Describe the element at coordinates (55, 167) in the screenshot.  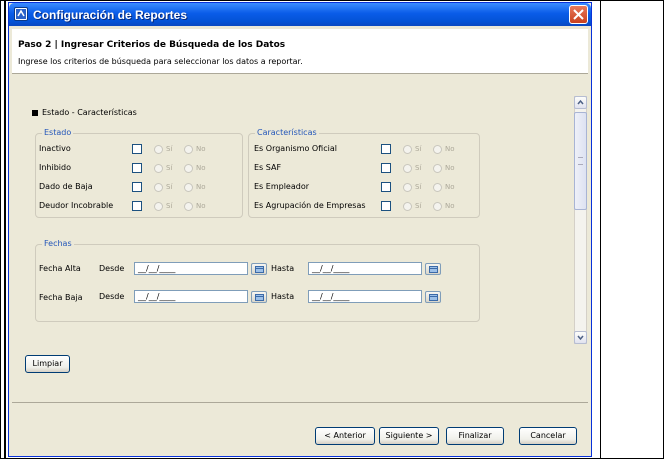
I see `estado-row-label: Inhibido` at that location.